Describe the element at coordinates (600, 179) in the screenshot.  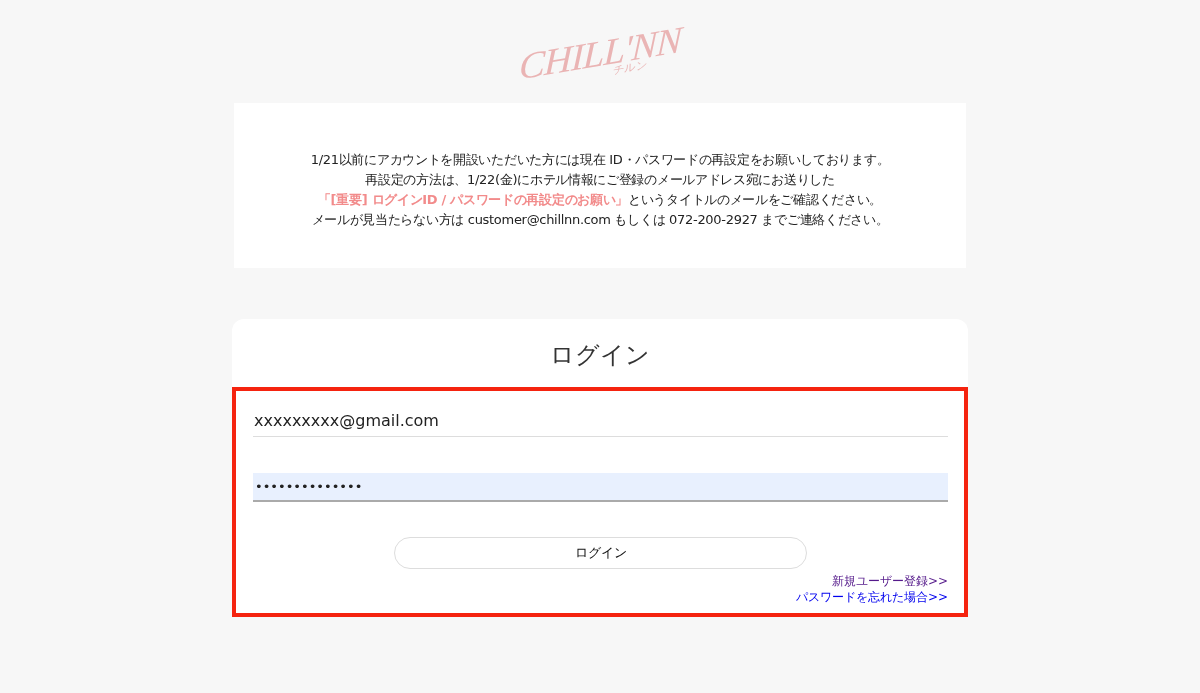
I see `notice-text: 再設定の方法は、1/22(金)にホテル情報にご登録のメールアドレス宛にお送りした` at that location.